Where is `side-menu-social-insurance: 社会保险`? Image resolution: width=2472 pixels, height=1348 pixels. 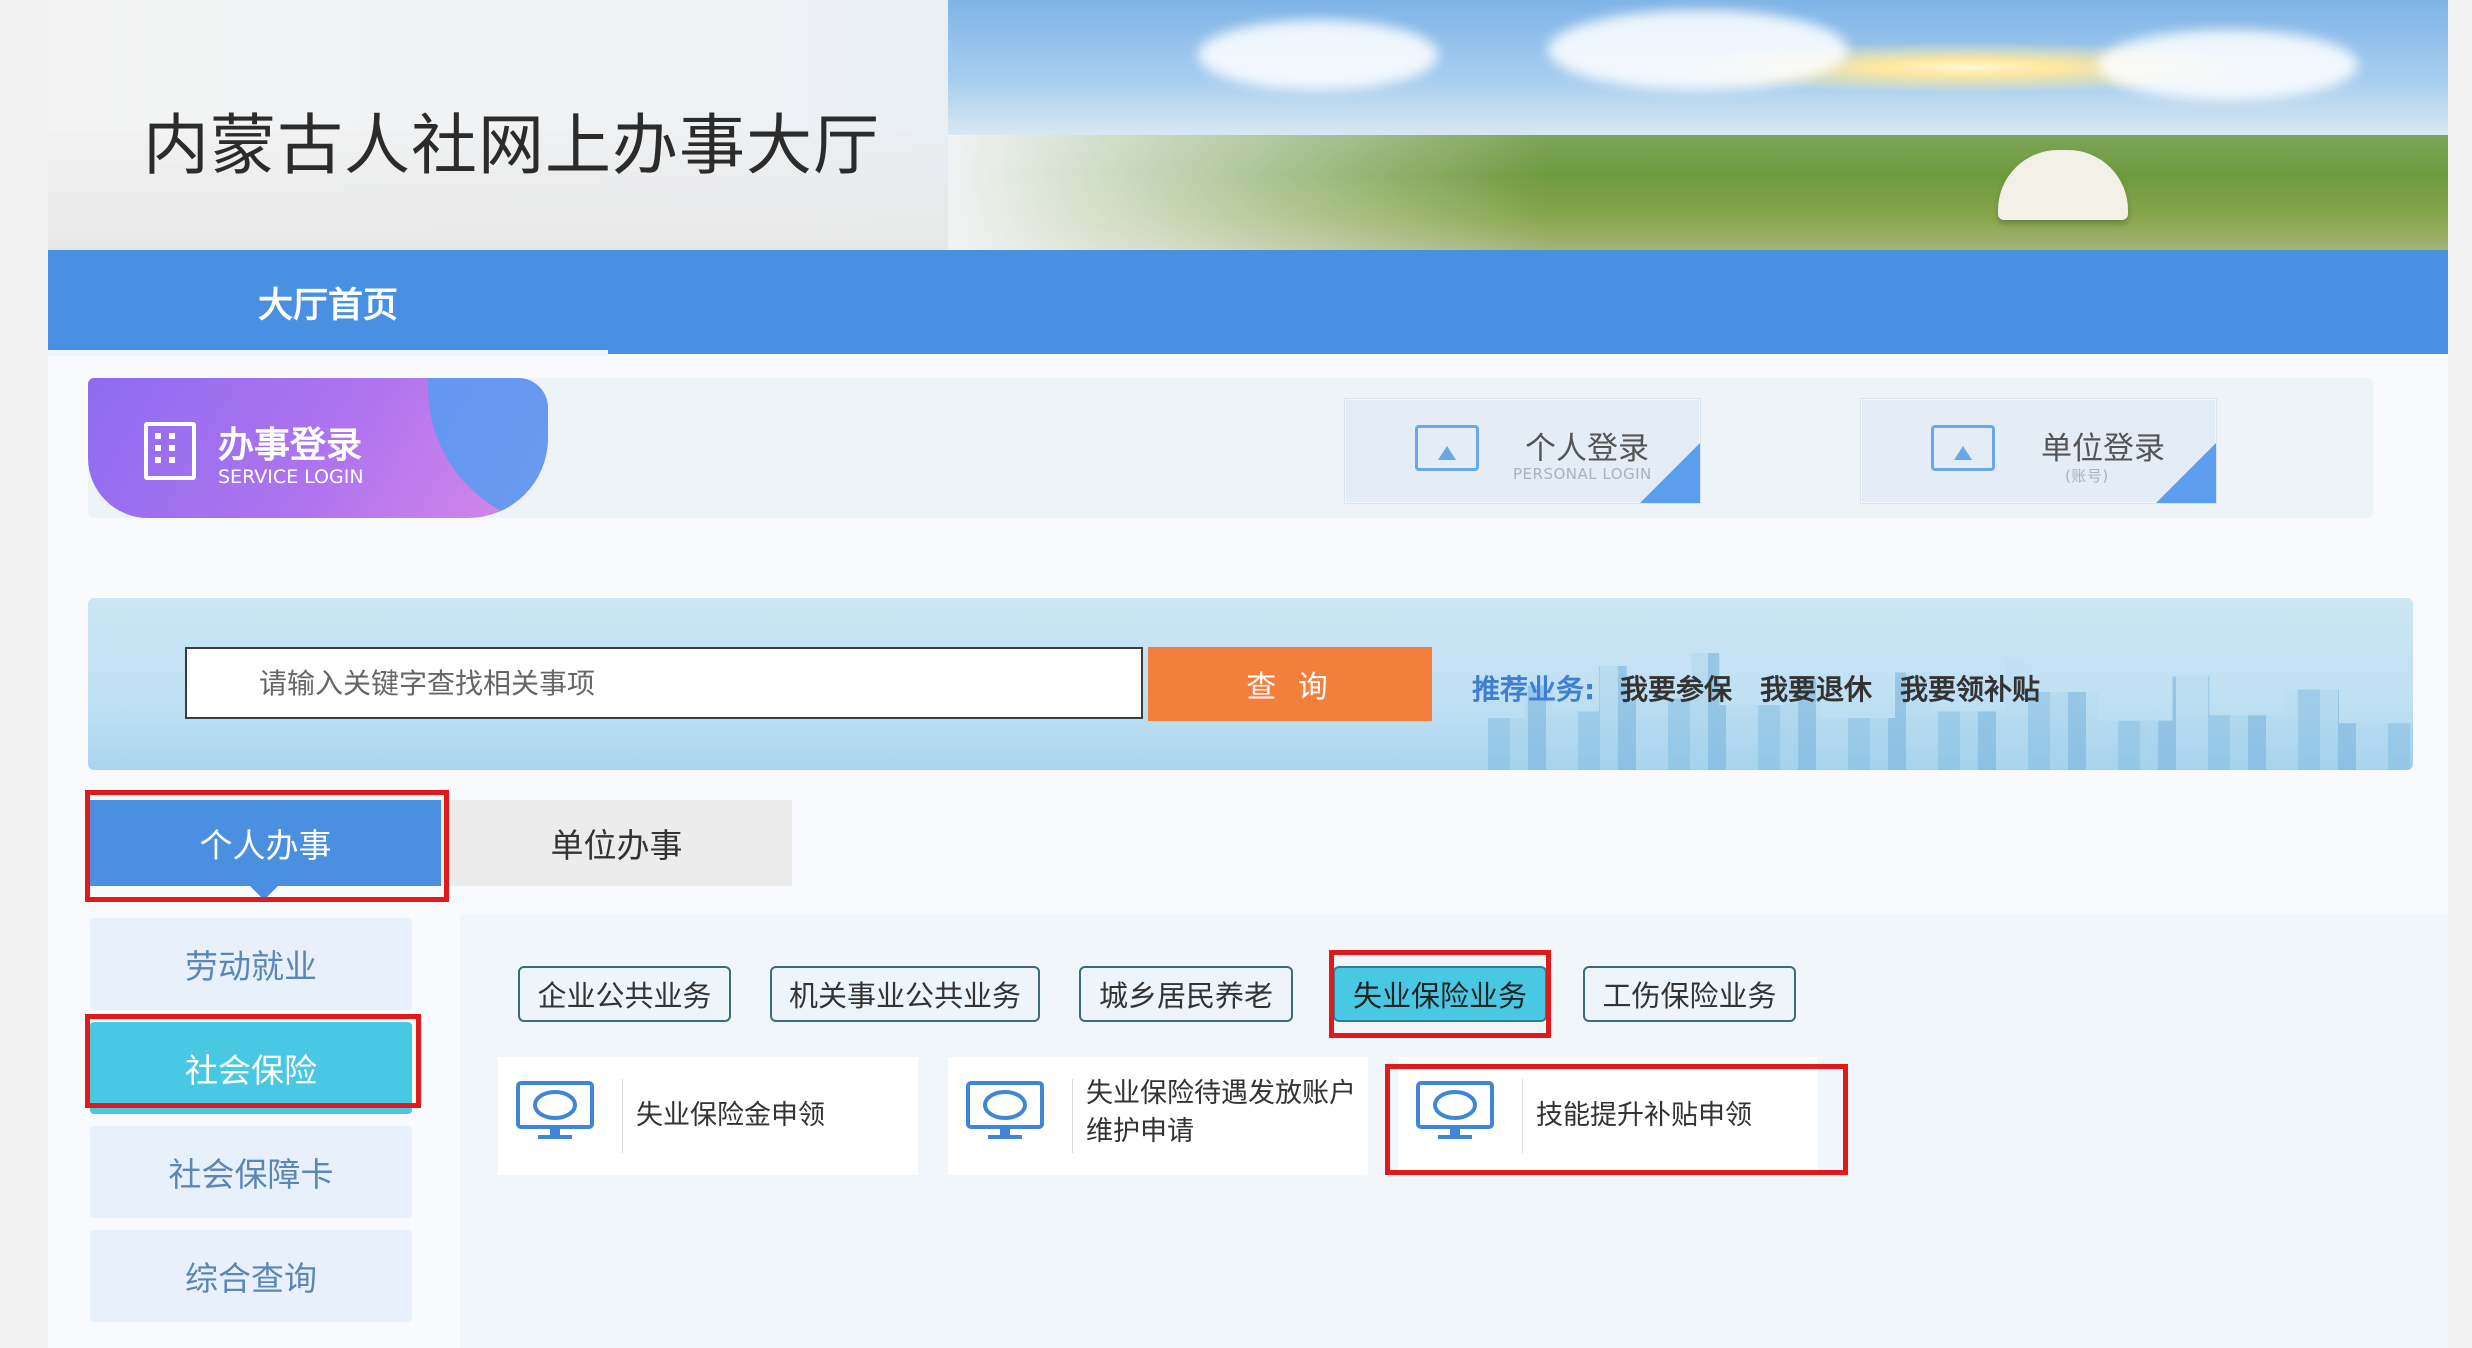 side-menu-social-insurance: 社会保险 is located at coordinates (251, 1068).